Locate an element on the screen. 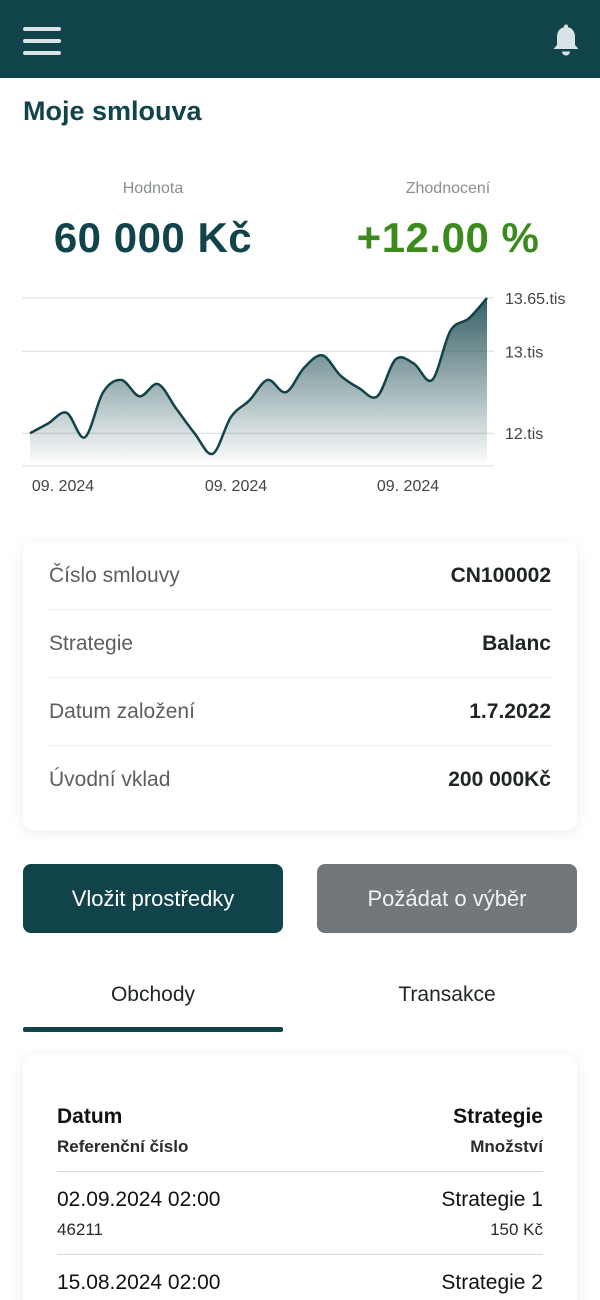 This screenshot has height=1300, width=600. contract-row-date: Datum založení 1.7.2022 is located at coordinates (300, 712).